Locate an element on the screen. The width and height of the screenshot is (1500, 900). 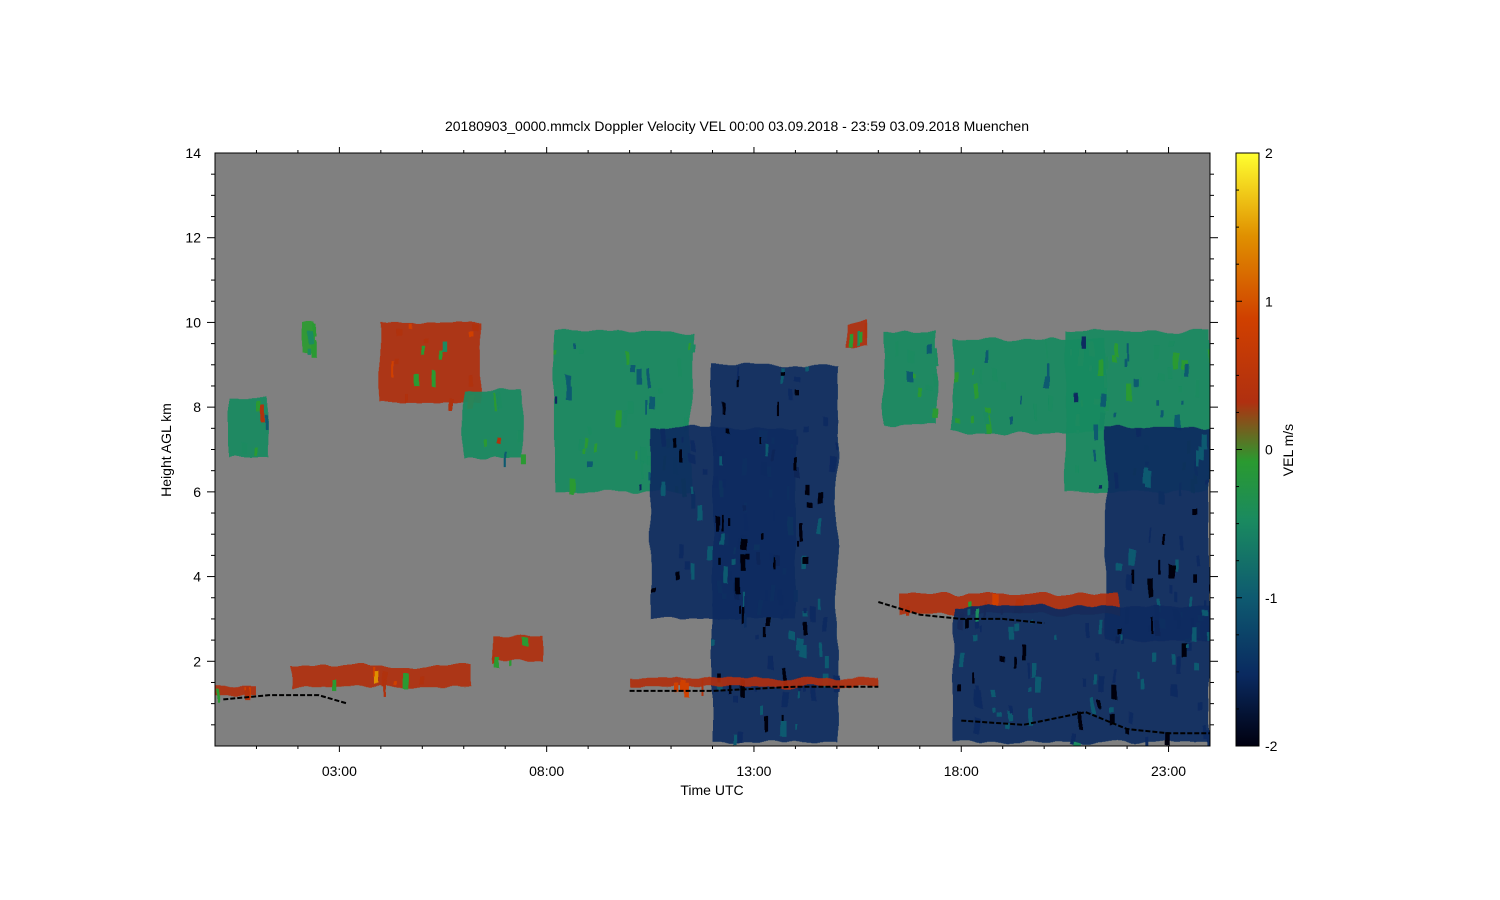
colorbar-tick-label: 0 is located at coordinates (1269, 450).